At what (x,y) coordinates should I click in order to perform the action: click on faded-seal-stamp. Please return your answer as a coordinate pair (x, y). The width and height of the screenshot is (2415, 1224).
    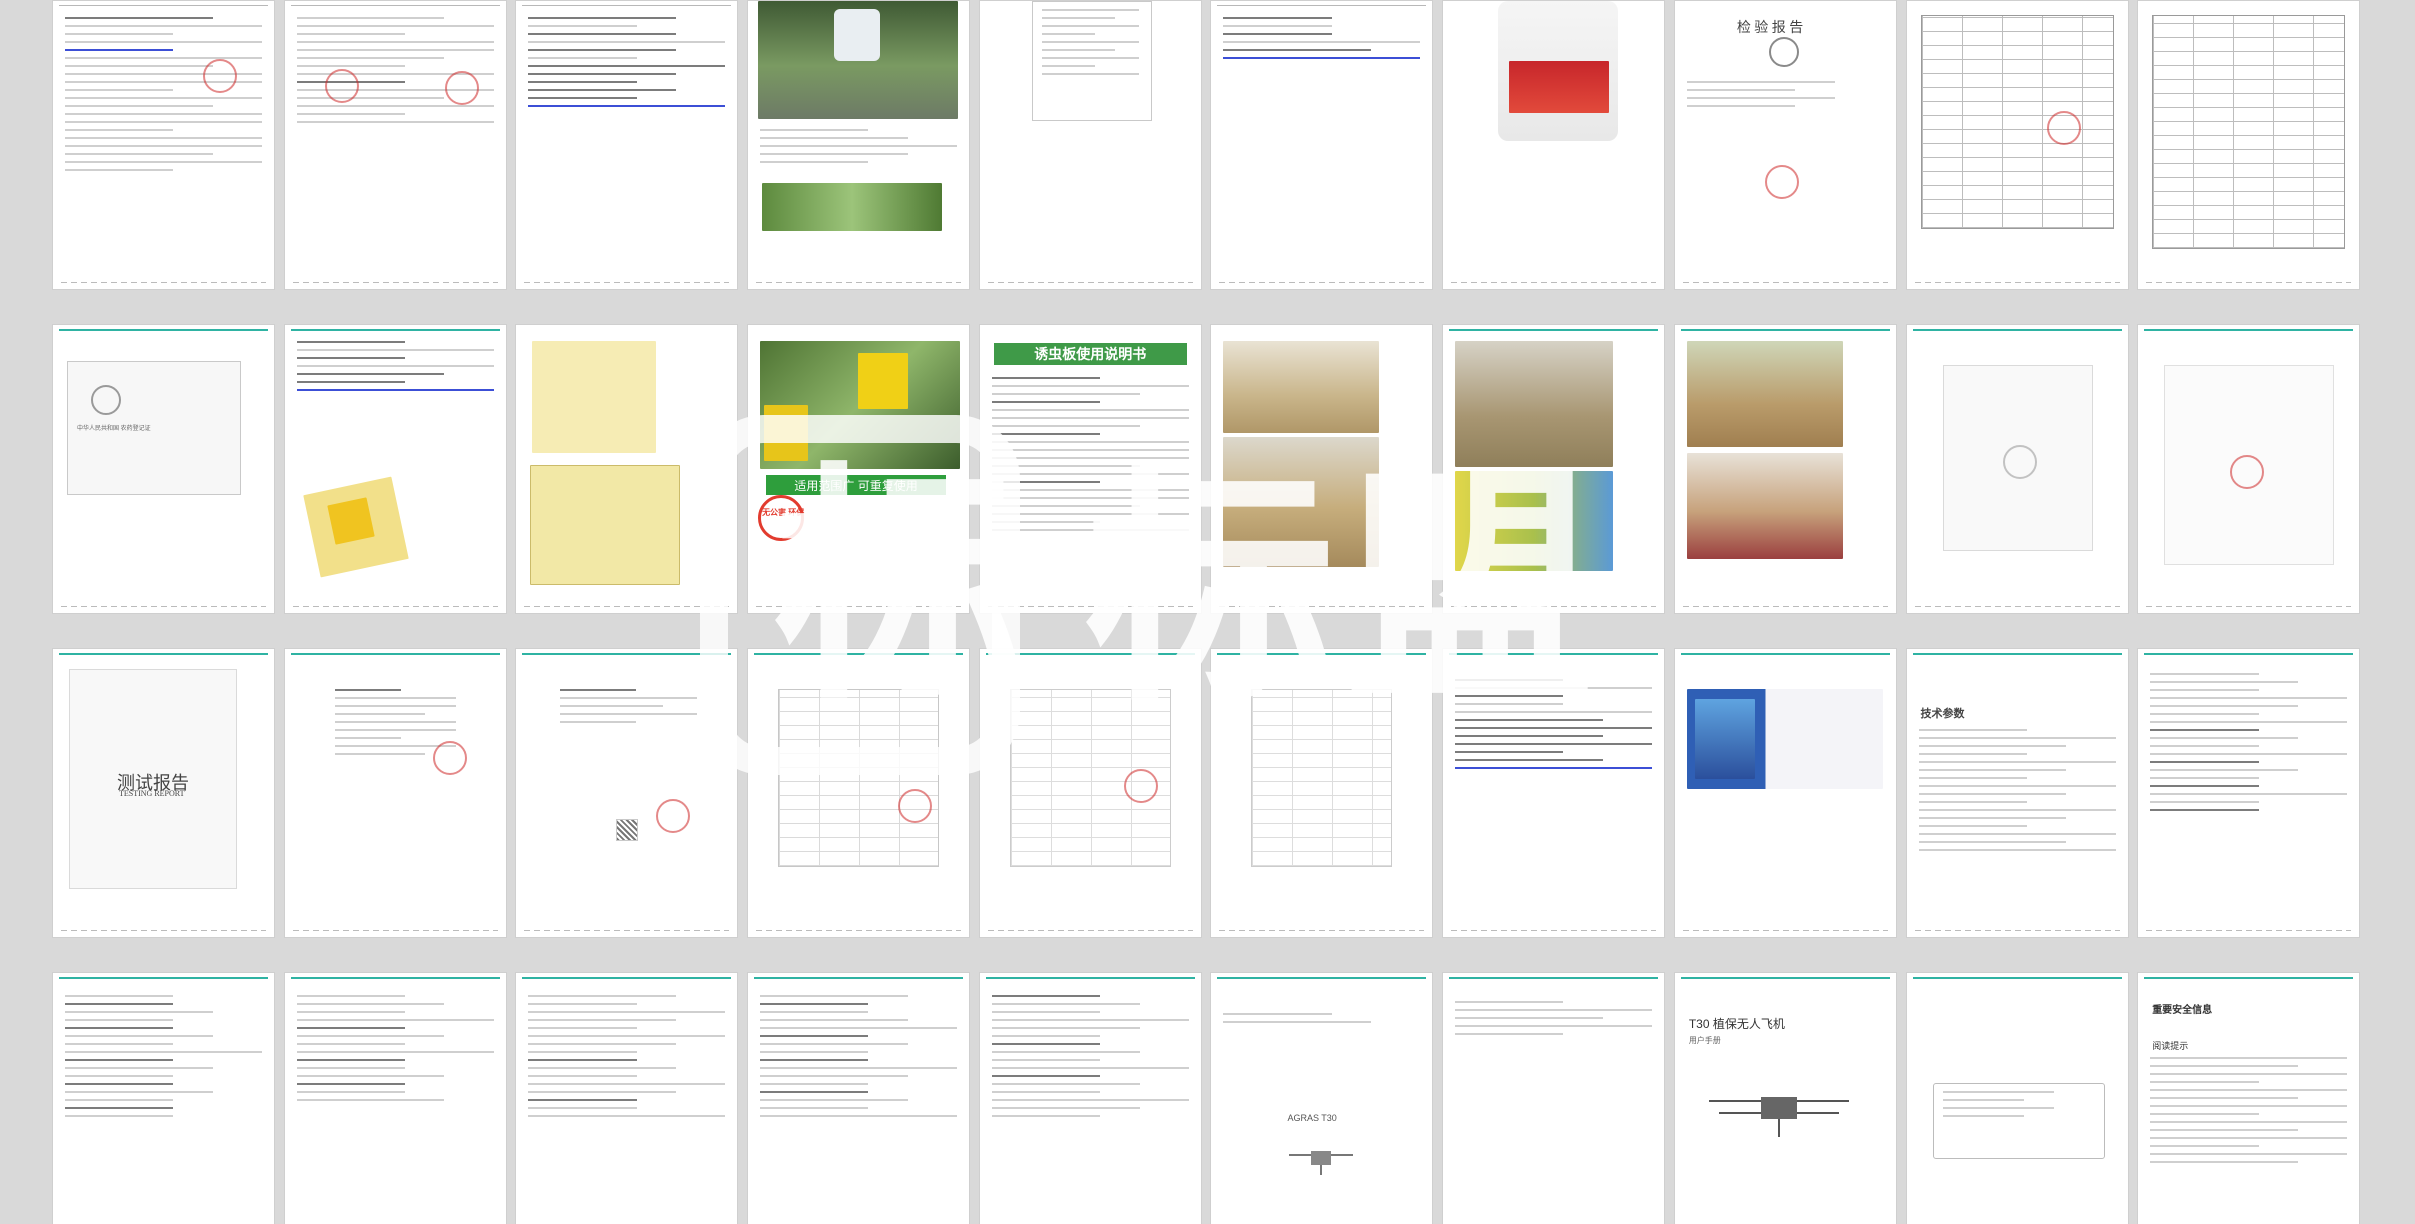
    Looking at the image, I should click on (2019, 462).